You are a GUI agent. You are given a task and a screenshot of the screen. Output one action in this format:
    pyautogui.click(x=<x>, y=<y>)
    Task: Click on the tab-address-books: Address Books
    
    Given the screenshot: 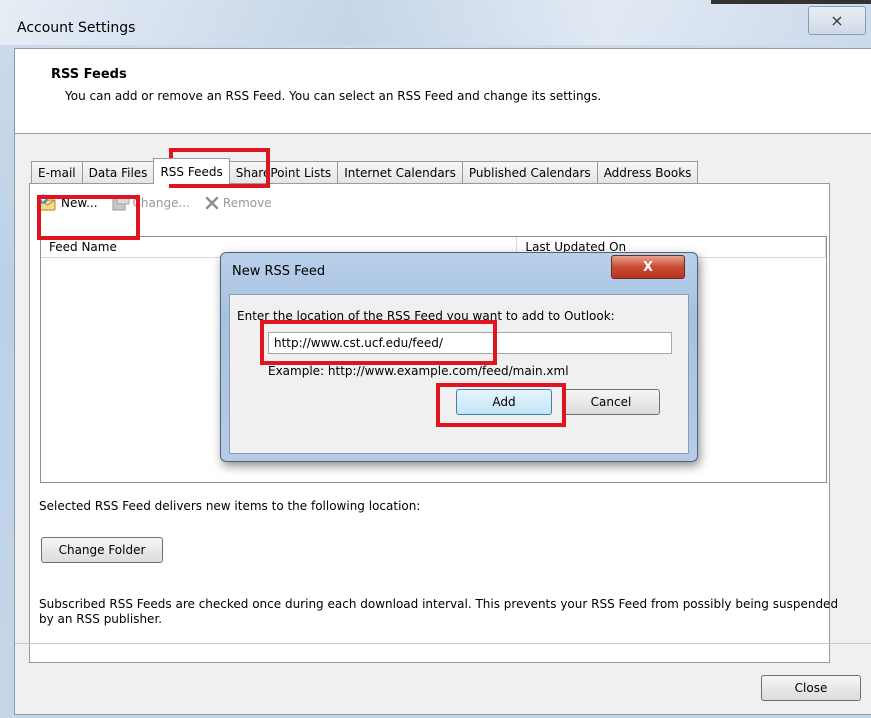 What is the action you would take?
    pyautogui.click(x=647, y=172)
    